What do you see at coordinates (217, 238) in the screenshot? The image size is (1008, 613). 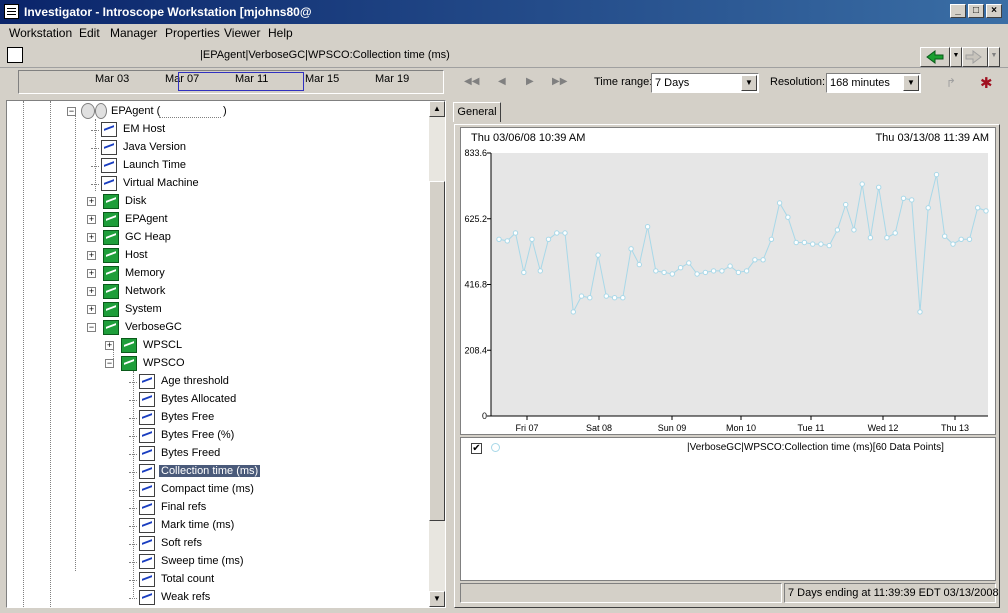 I see `tree-folder-node: + GC Heap` at bounding box center [217, 238].